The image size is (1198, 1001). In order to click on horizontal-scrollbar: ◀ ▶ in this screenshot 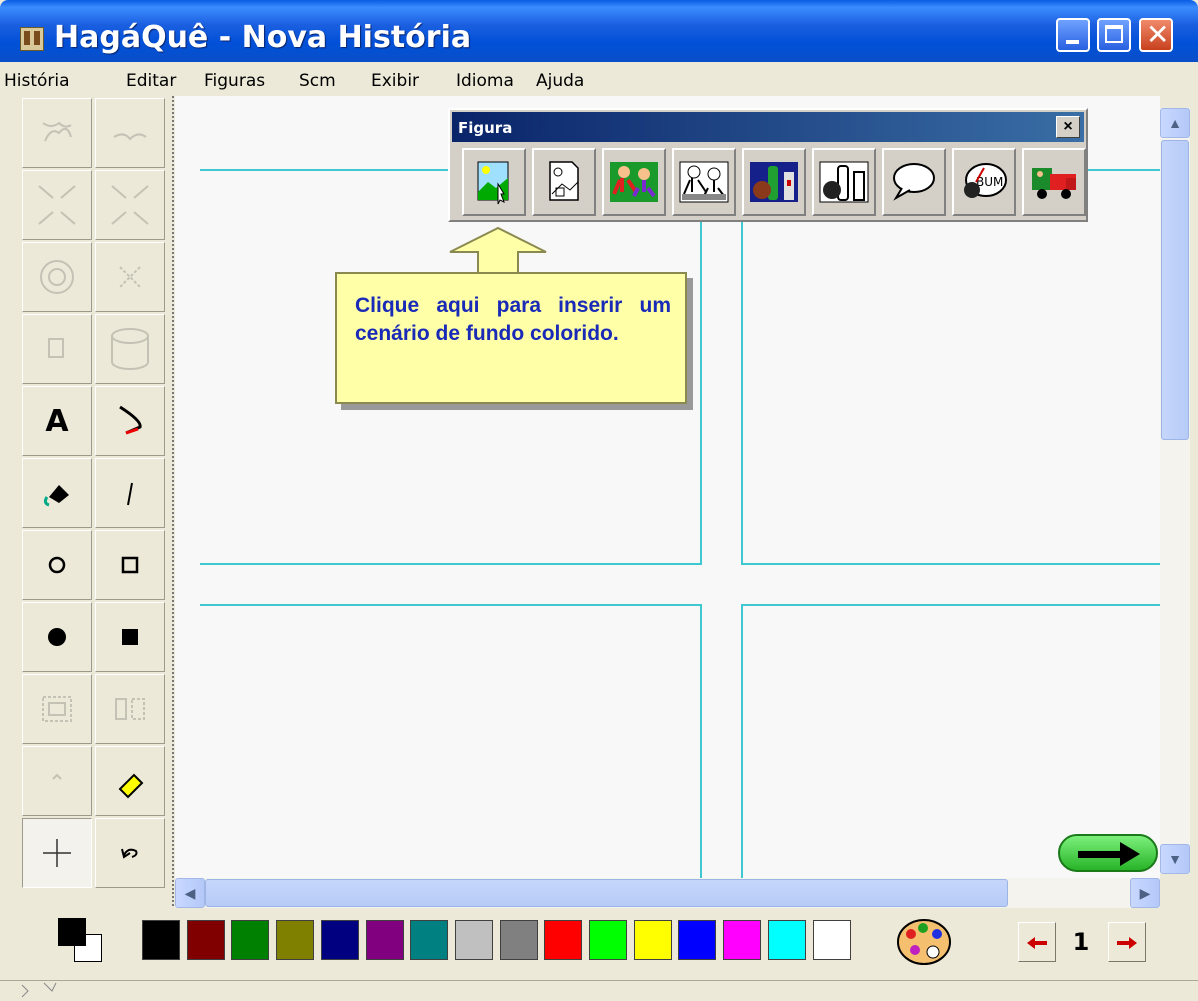, I will do `click(667, 893)`.